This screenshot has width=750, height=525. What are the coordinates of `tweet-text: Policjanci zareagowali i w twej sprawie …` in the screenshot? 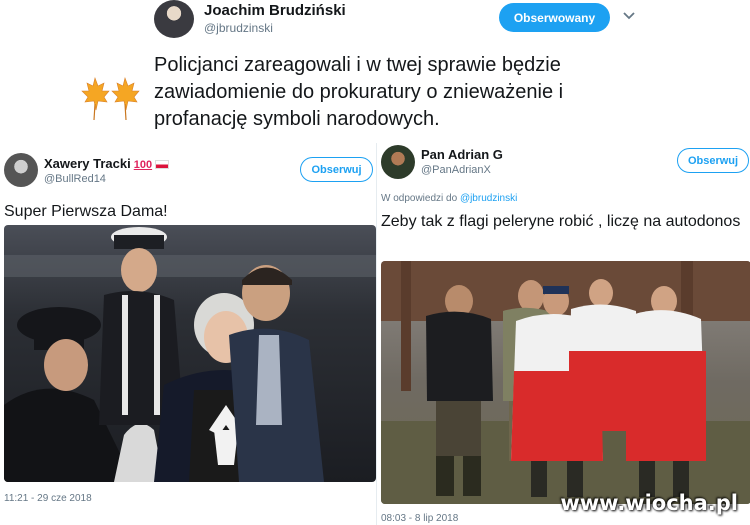 It's located at (359, 92).